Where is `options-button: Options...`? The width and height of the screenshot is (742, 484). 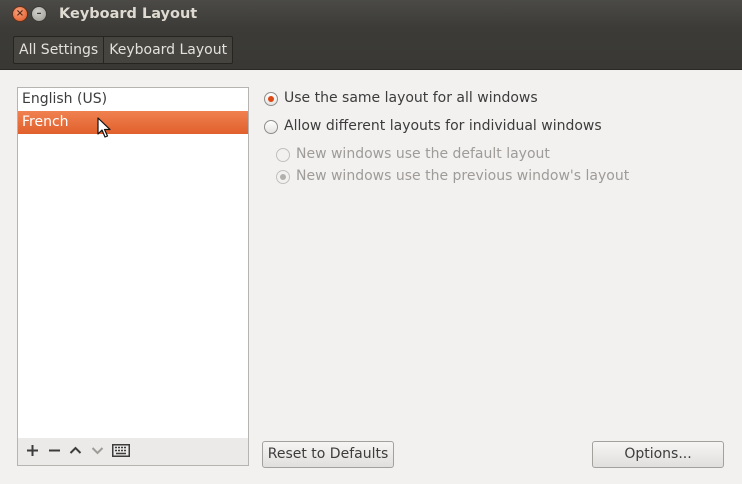
options-button: Options... is located at coordinates (658, 454).